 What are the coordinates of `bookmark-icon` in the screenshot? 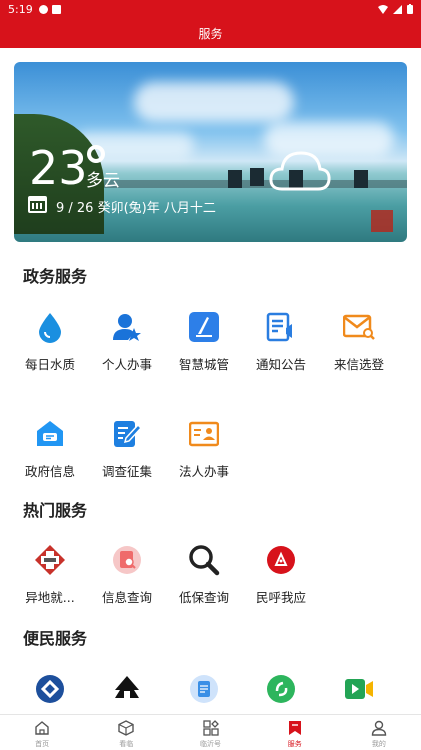 It's located at (295, 728).